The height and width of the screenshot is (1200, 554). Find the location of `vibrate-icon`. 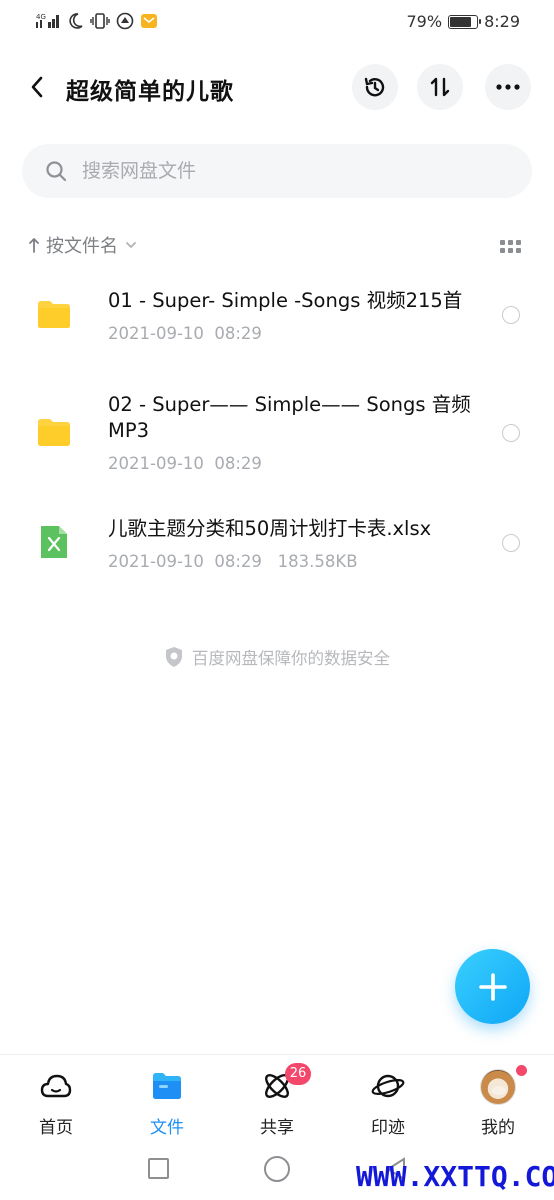

vibrate-icon is located at coordinates (100, 21).